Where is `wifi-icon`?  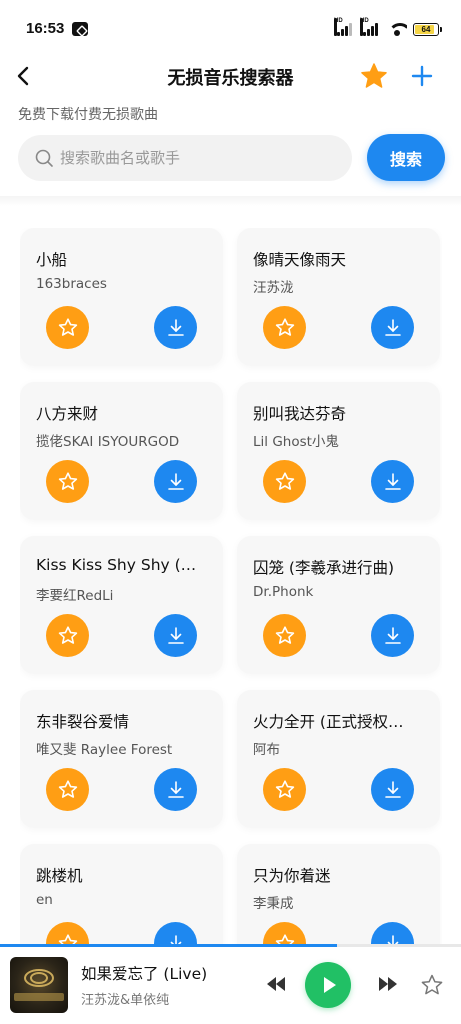 wifi-icon is located at coordinates (397, 29).